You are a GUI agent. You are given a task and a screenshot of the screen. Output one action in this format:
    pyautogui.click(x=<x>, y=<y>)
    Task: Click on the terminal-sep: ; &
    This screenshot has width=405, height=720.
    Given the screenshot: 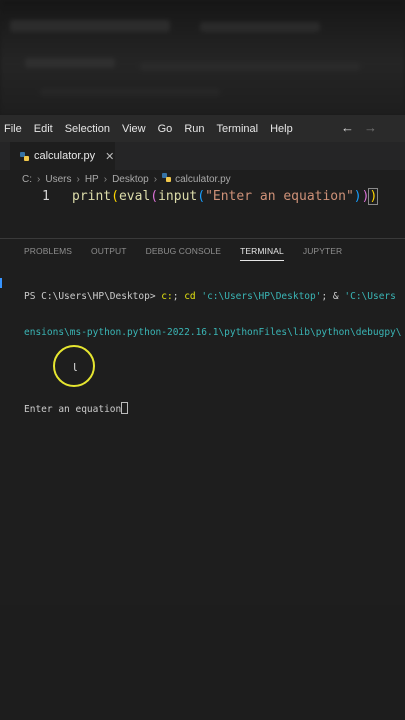 What is the action you would take?
    pyautogui.click(x=333, y=296)
    